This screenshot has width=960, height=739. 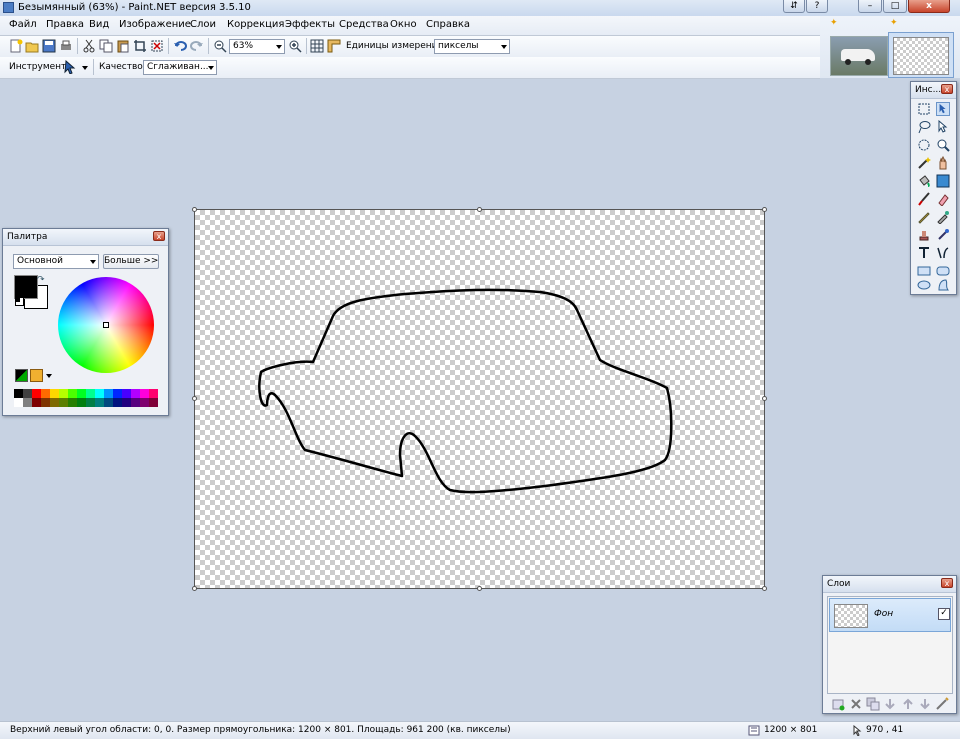 What do you see at coordinates (364, 24) in the screenshot?
I see `menu-utilities: Средства` at bounding box center [364, 24].